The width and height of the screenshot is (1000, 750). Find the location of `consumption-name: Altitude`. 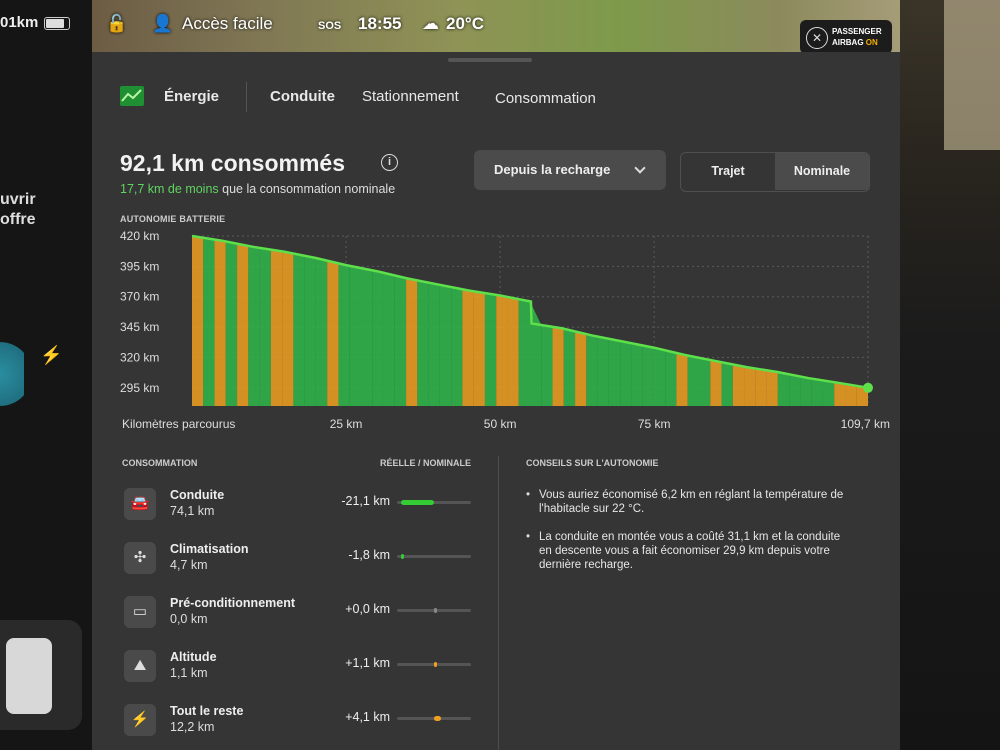

consumption-name: Altitude is located at coordinates (193, 657).